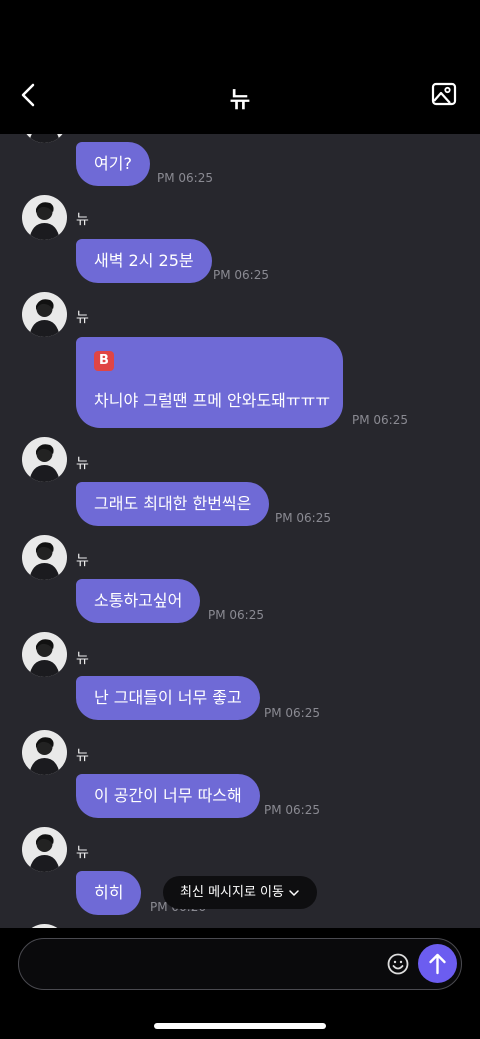  I want to click on message-text: 차니야 그럴땐 프메 안와도돼ㅠㅠㅠ, so click(212, 400).